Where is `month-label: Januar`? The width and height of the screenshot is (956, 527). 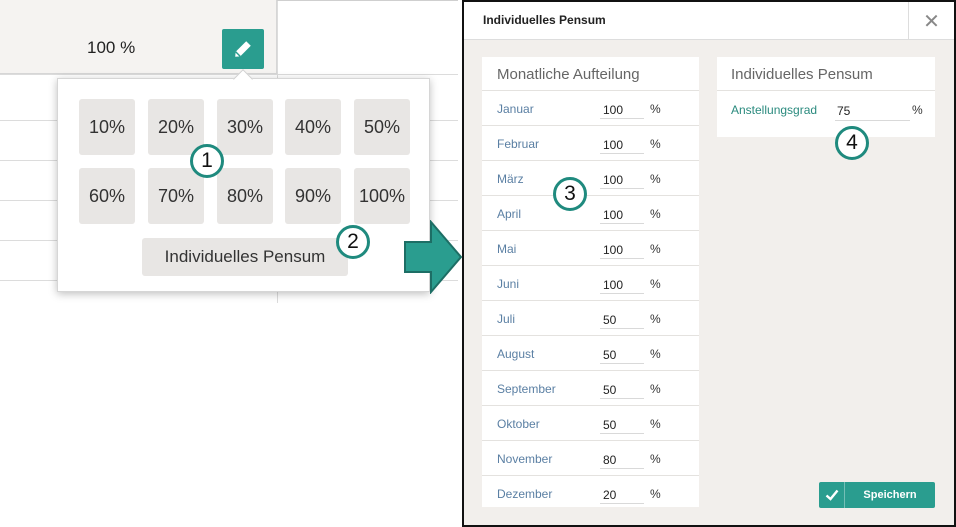
month-label: Januar is located at coordinates (515, 109).